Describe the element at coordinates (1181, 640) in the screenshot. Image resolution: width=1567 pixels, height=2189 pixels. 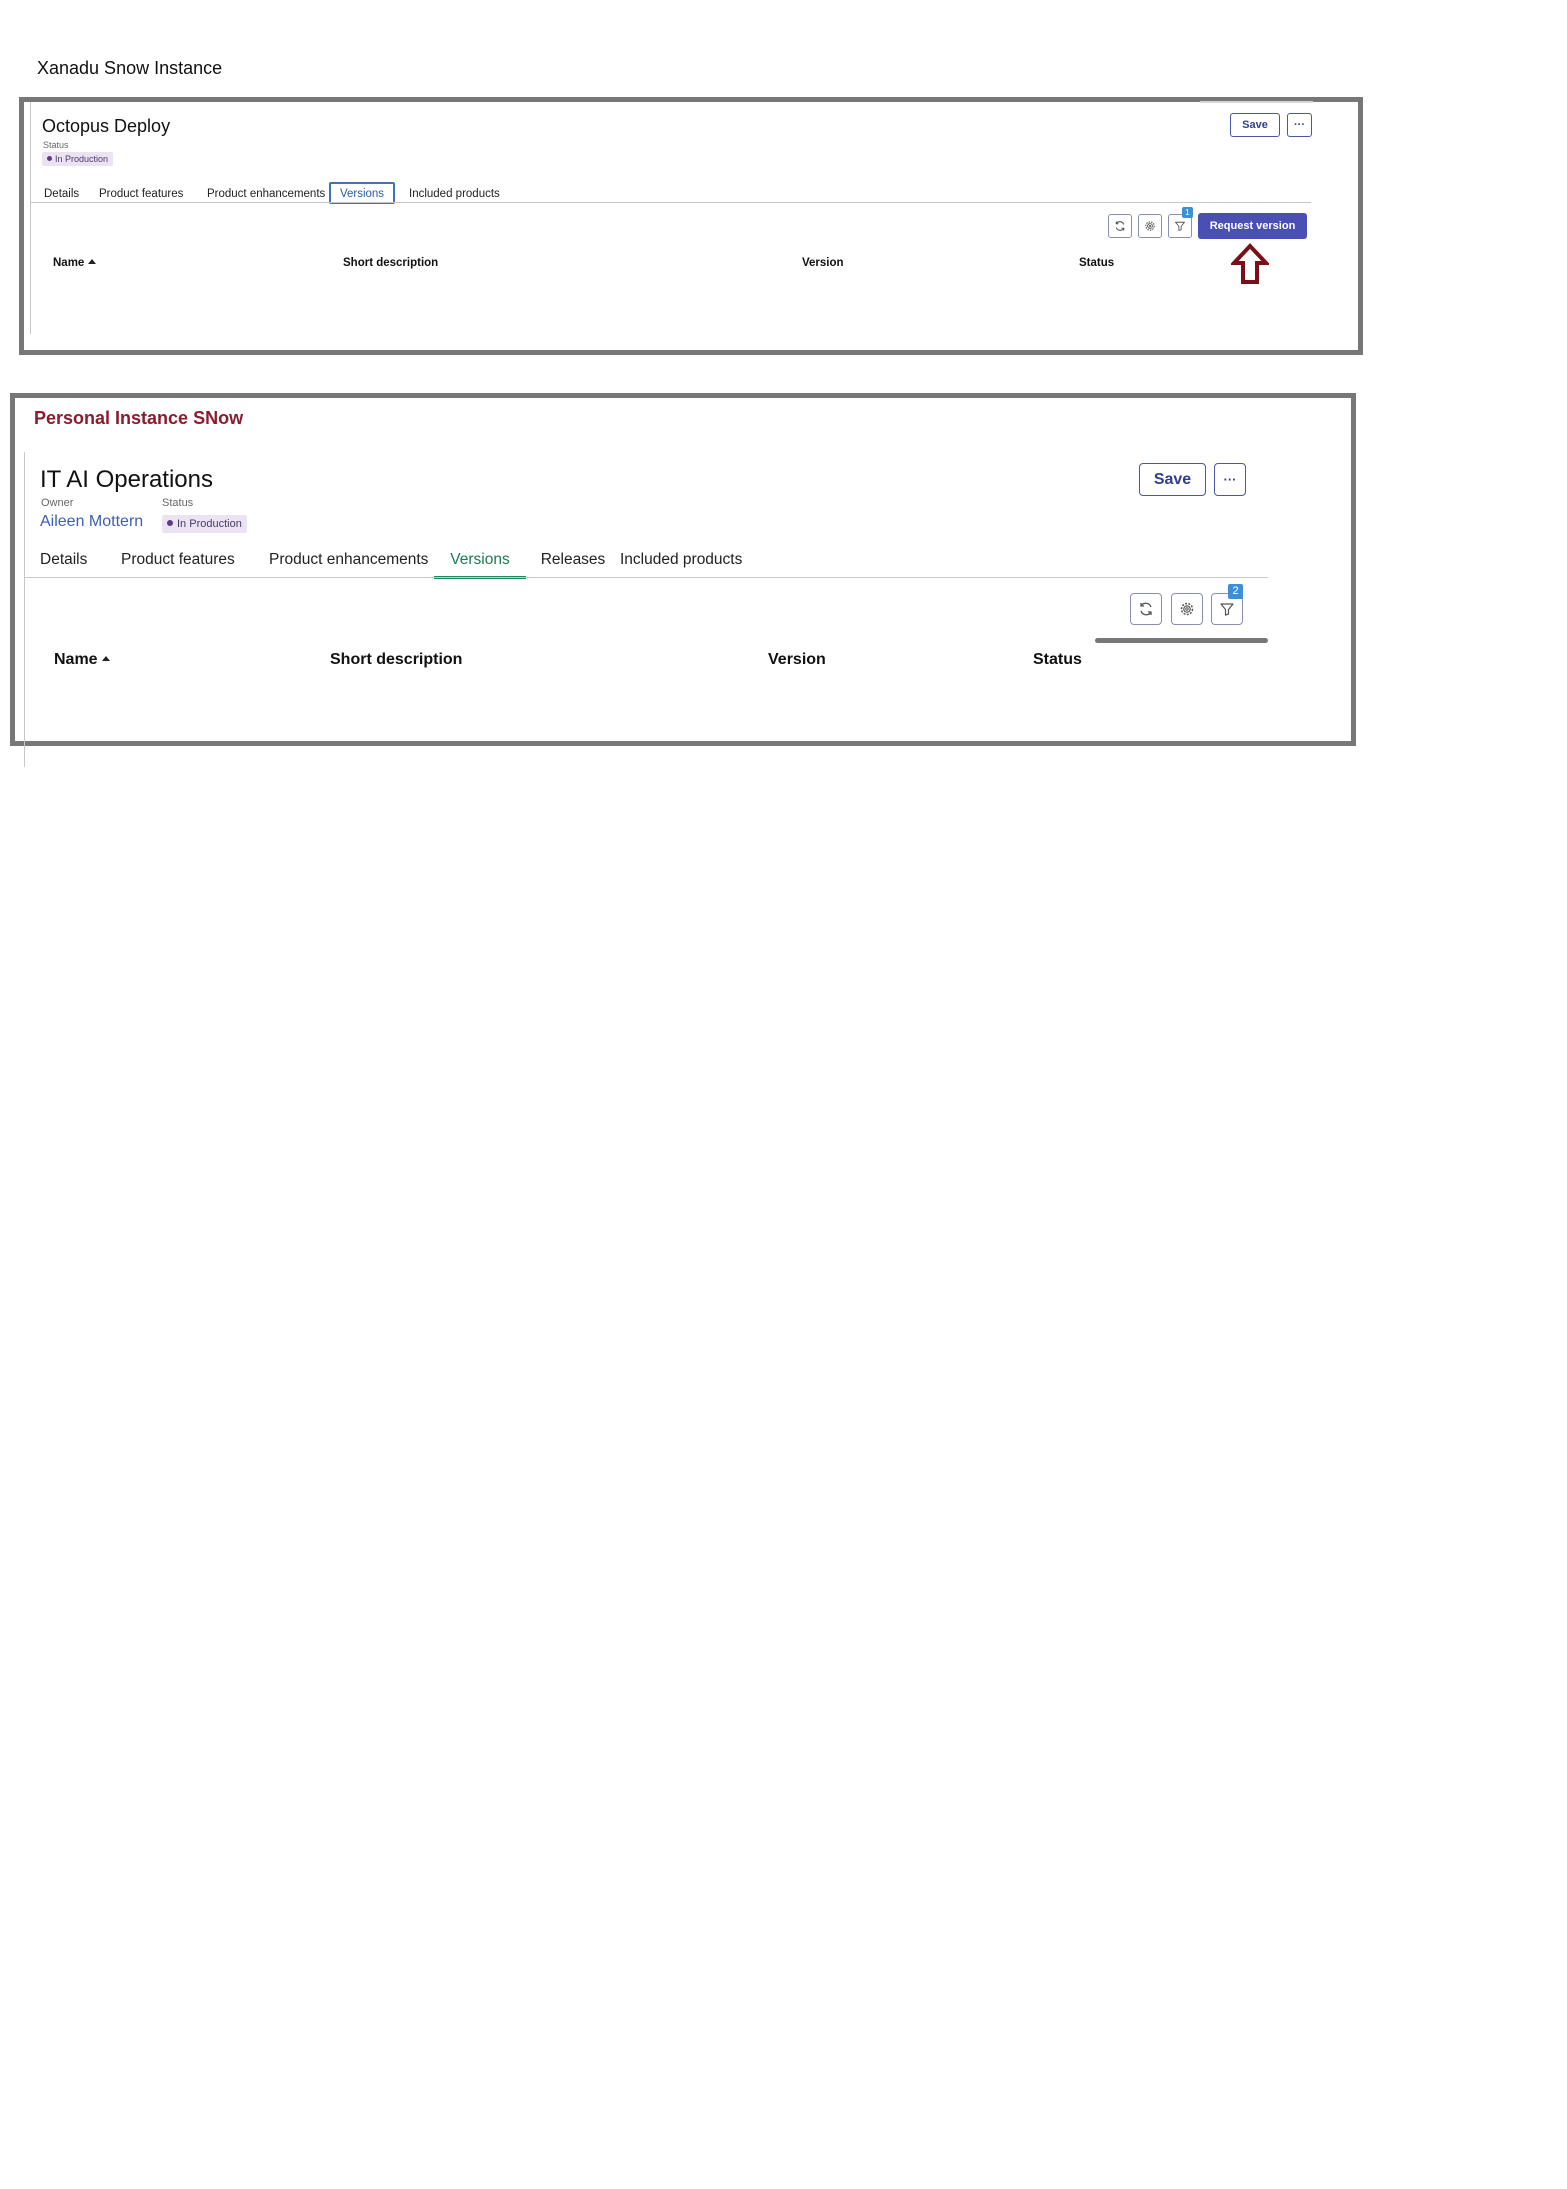
I see `horizontal-scrollbar` at that location.